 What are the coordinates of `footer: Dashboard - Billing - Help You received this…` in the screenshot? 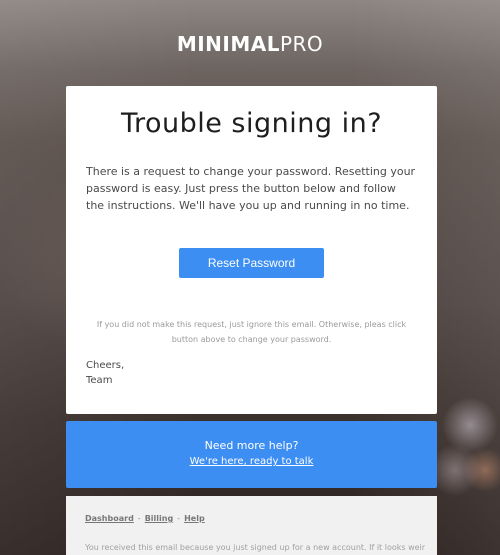 It's located at (251, 525).